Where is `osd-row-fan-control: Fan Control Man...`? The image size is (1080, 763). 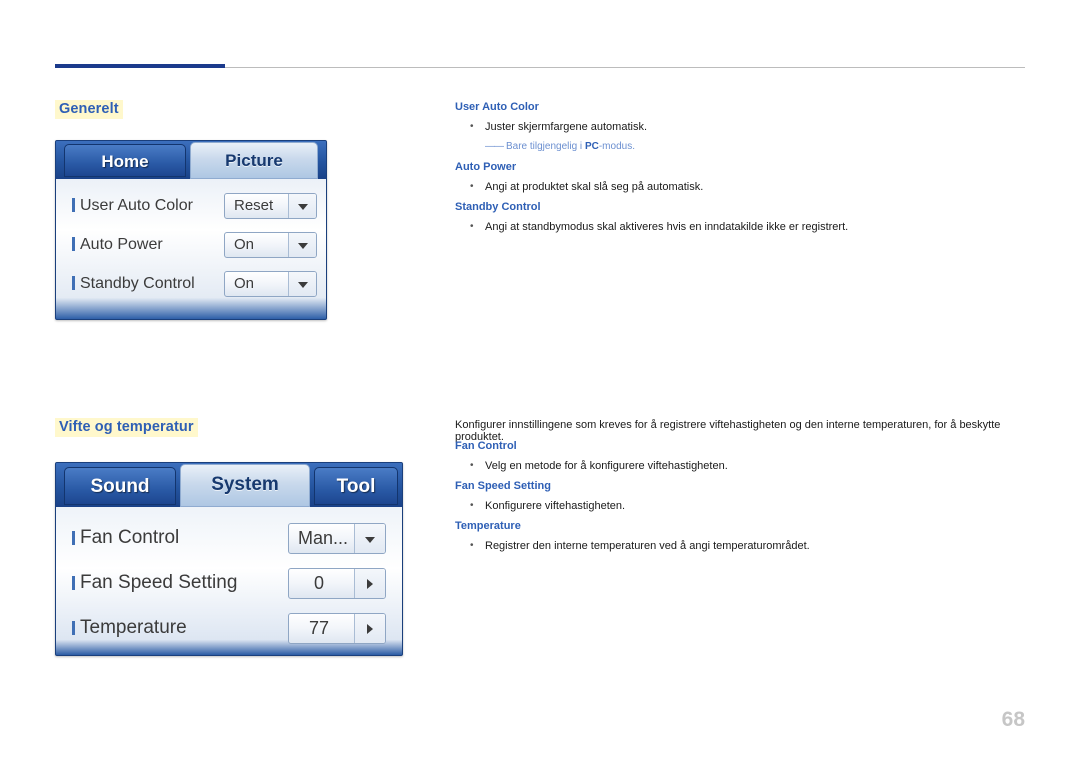 osd-row-fan-control: Fan Control Man... is located at coordinates (229, 538).